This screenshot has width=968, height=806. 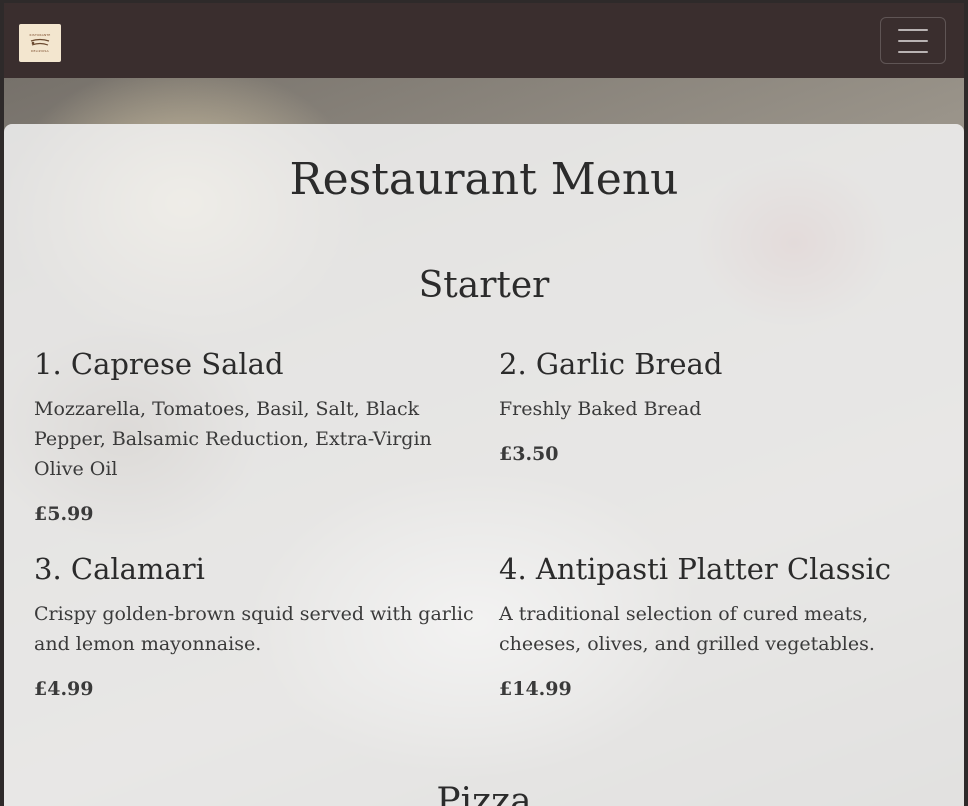 What do you see at coordinates (529, 454) in the screenshot?
I see `menu-item-price: £3.50` at bounding box center [529, 454].